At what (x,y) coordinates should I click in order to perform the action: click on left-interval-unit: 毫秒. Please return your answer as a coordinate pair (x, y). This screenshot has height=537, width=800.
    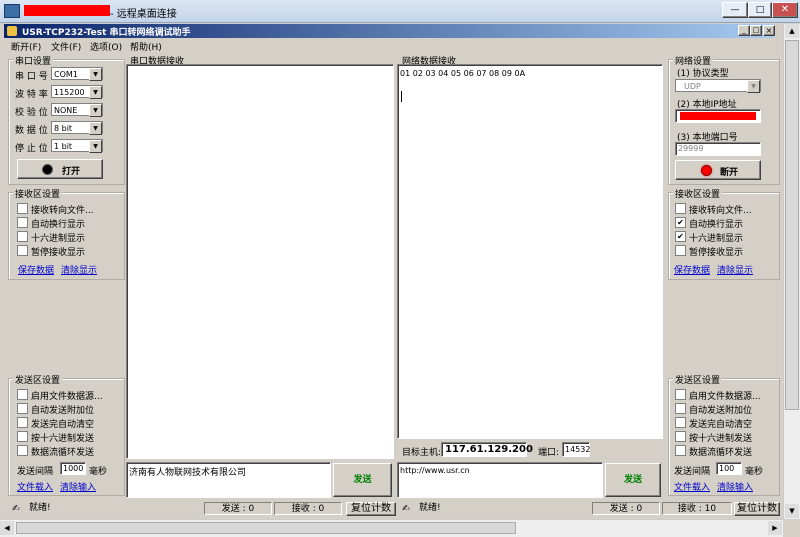
    Looking at the image, I should click on (98, 472).